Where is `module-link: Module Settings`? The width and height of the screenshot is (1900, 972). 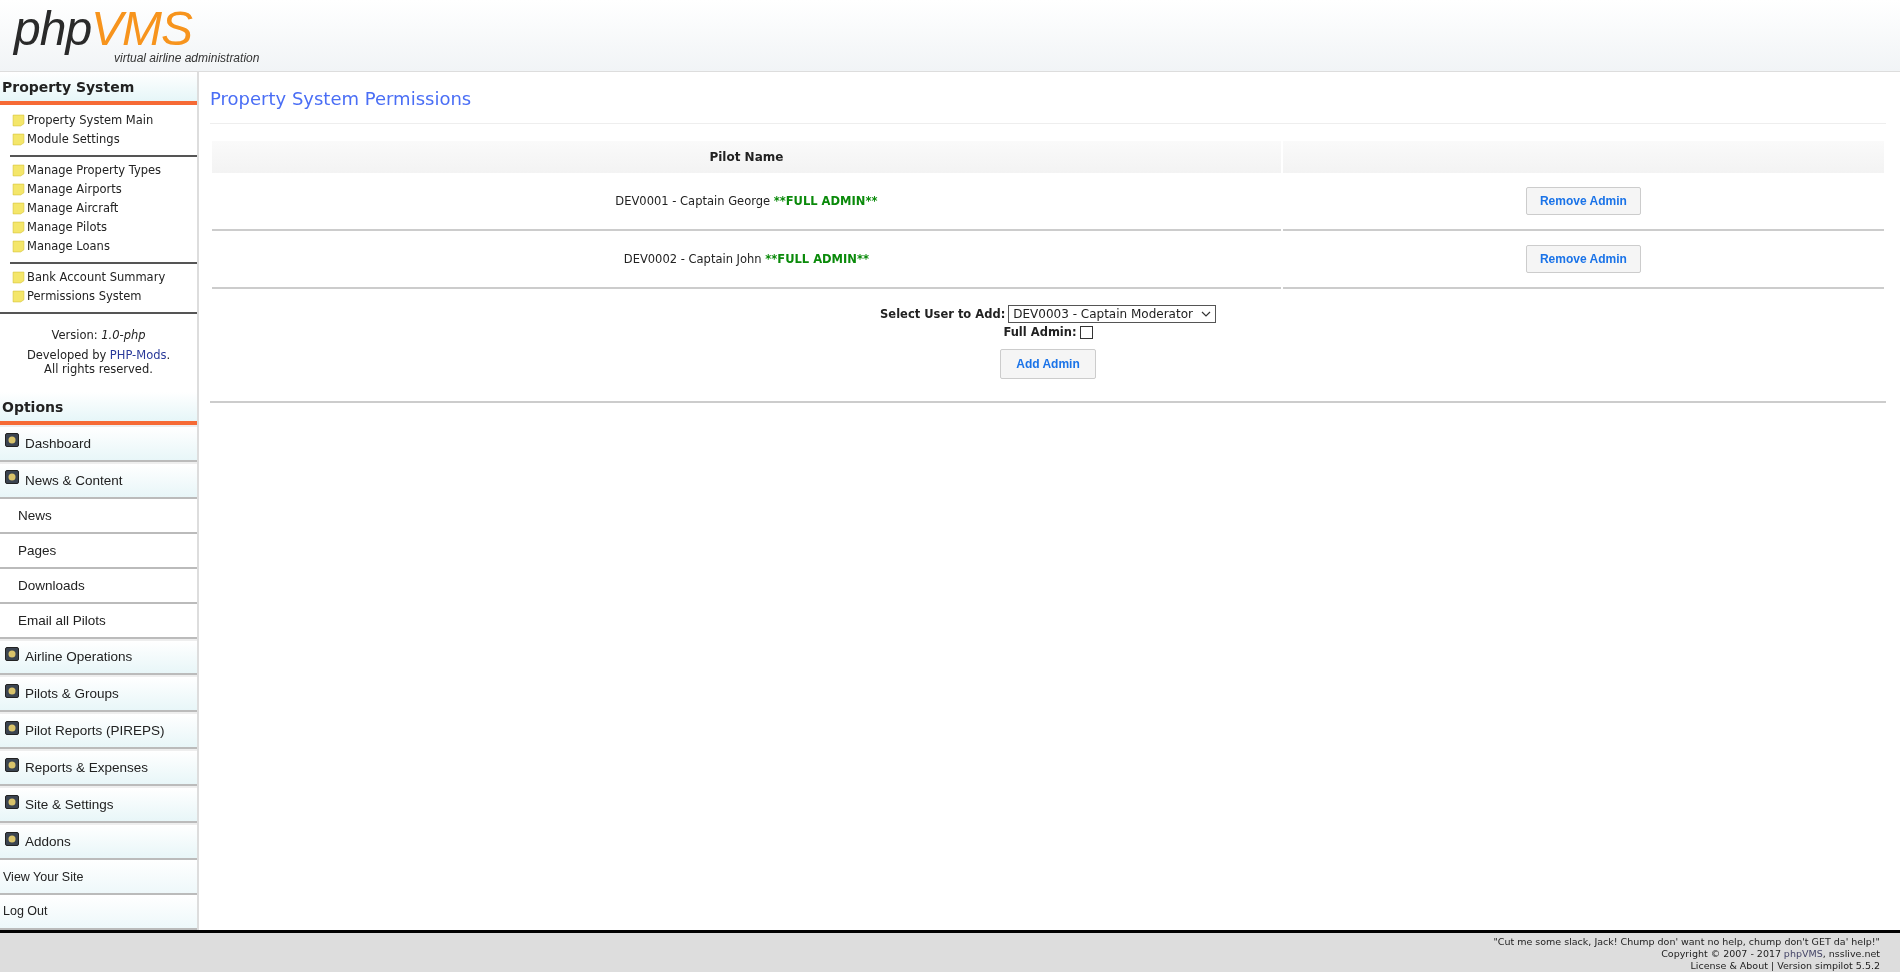
module-link: Module Settings is located at coordinates (104, 139).